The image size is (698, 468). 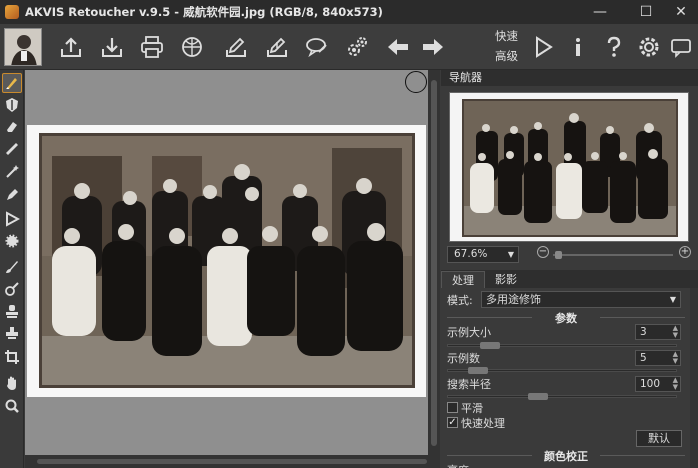 I want to click on search-radius-input: 100 ▲ ▼, so click(x=658, y=384).